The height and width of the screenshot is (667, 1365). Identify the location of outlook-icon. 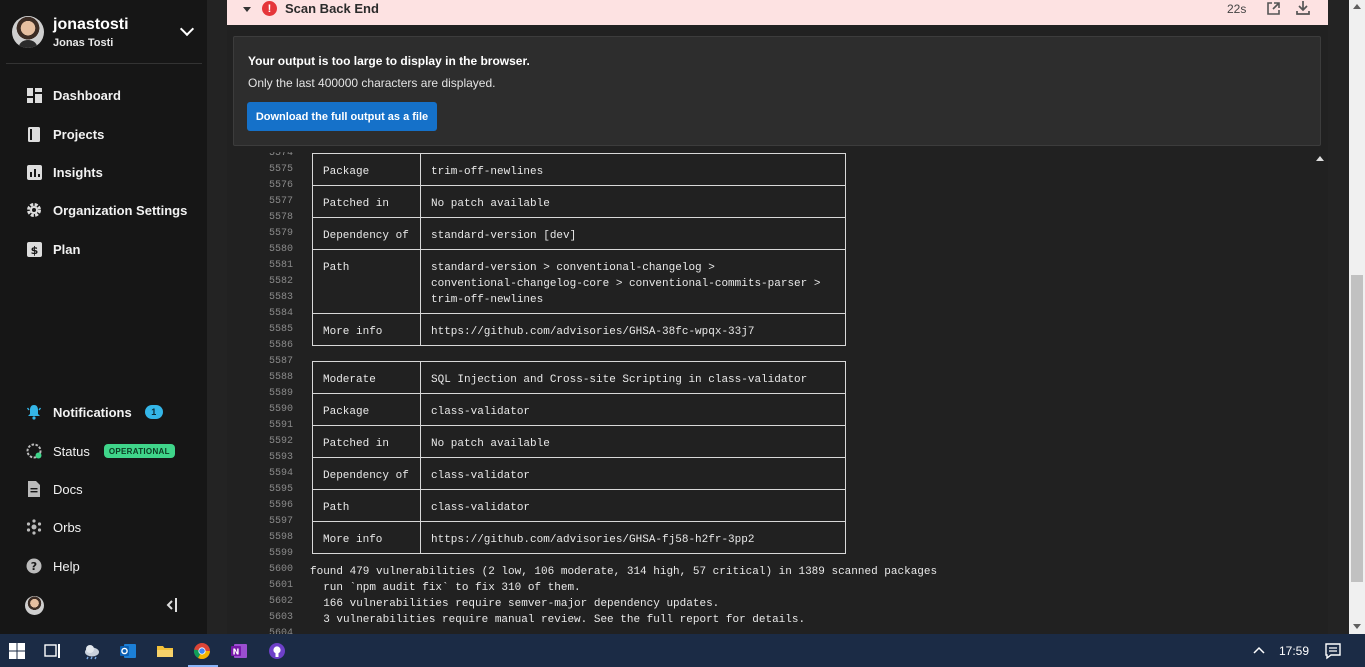
(128, 651).